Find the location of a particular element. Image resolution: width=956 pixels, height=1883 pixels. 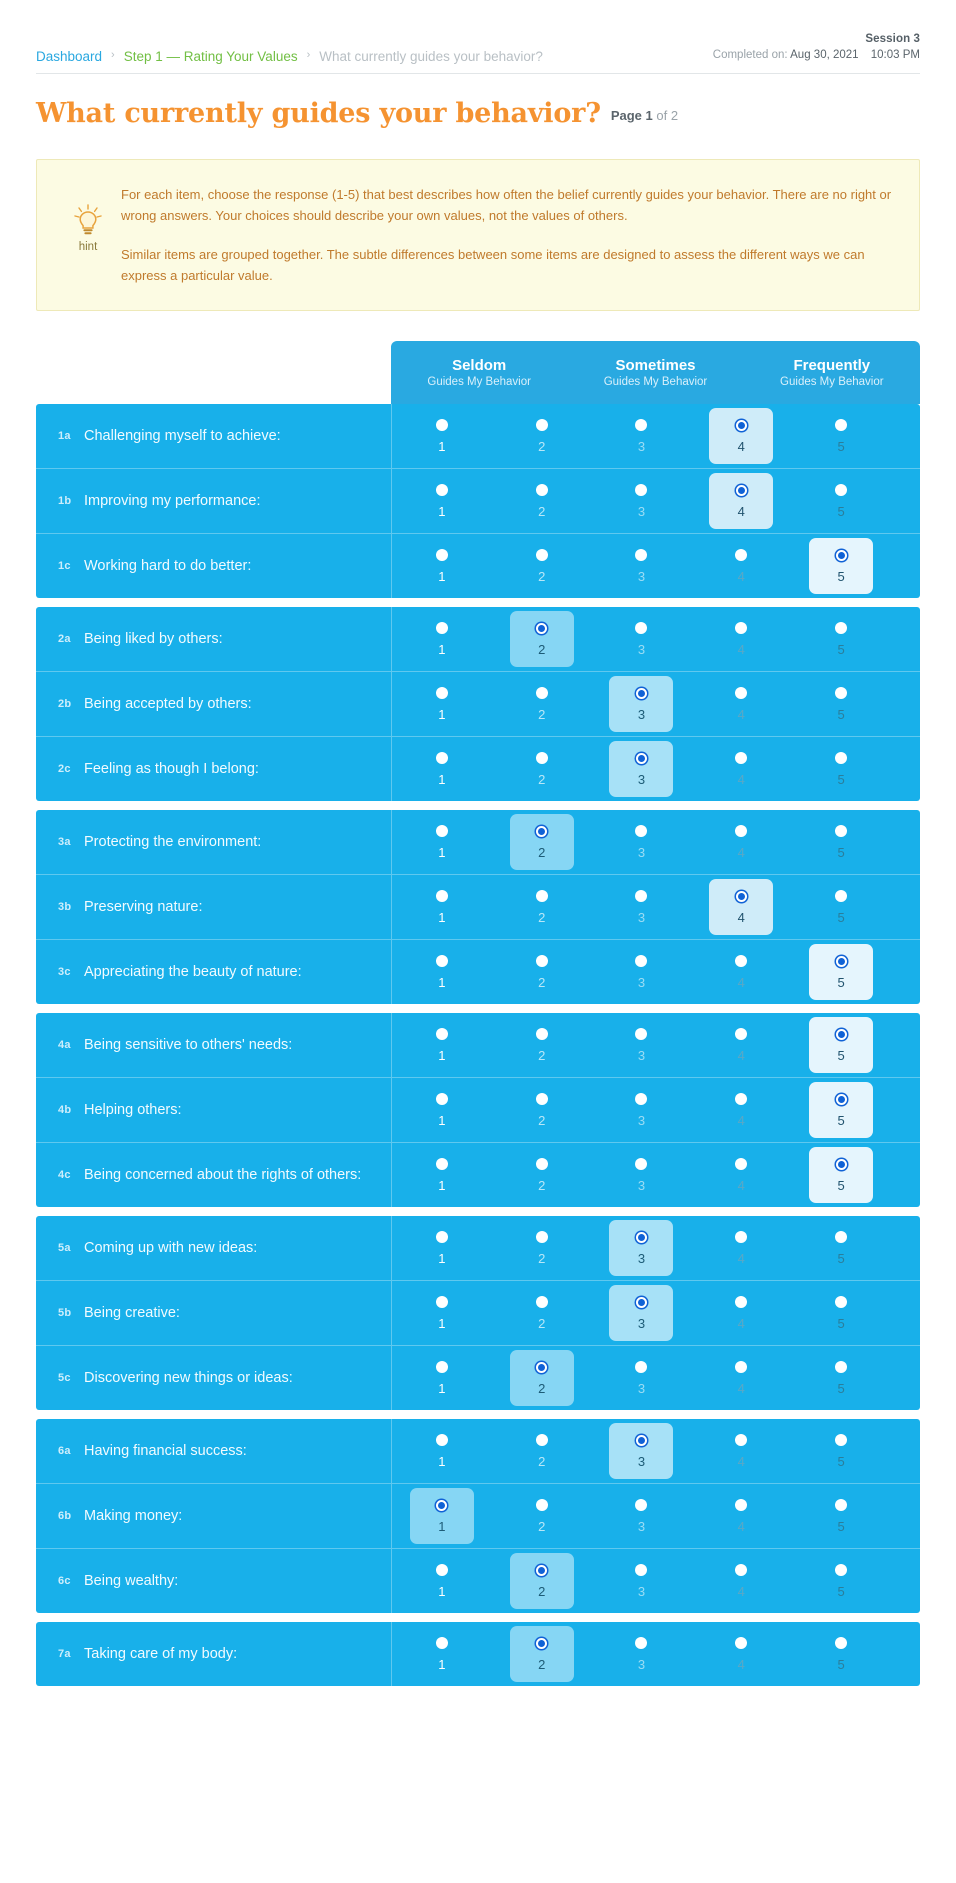

rating-option-2b-5: 5 is located at coordinates (841, 704).